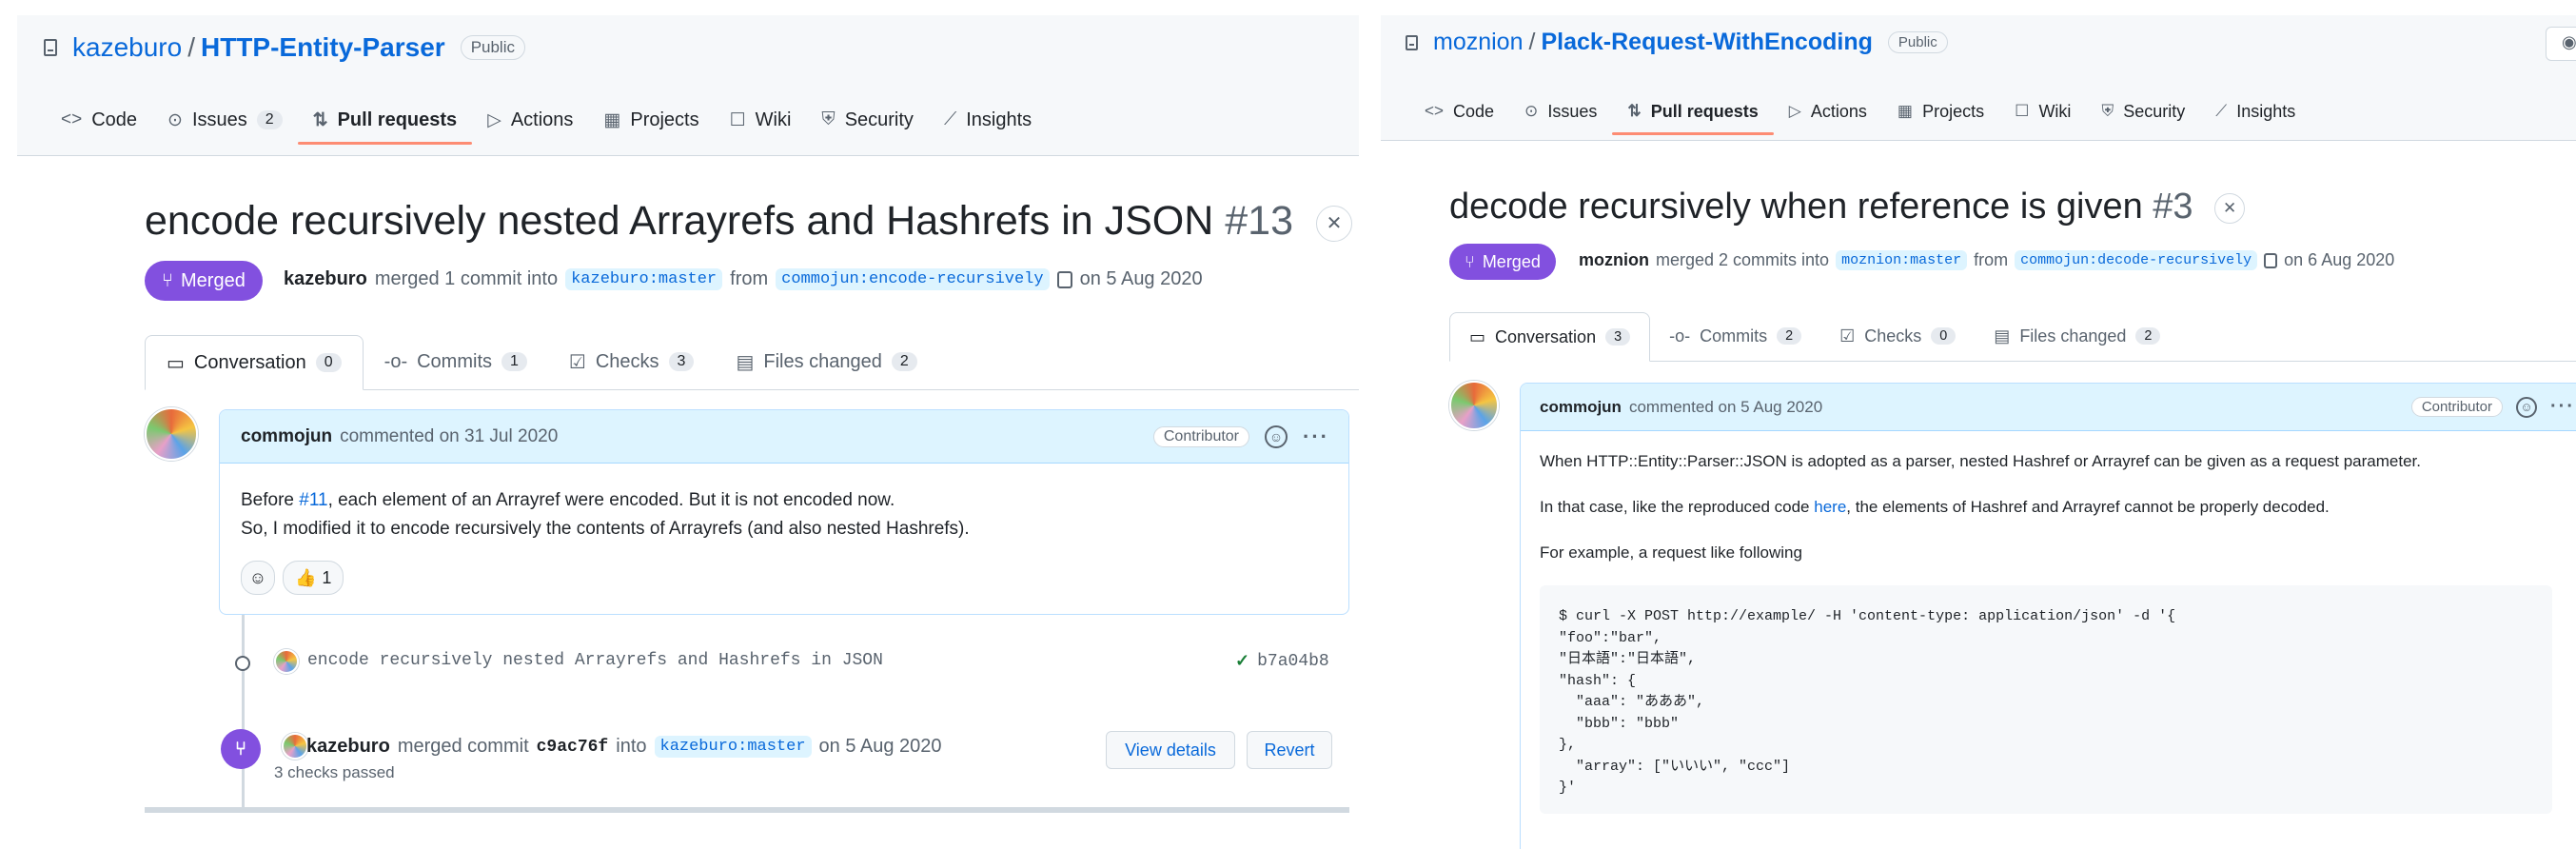  I want to click on commit-status: ✓ b7a04b8, so click(1282, 661).